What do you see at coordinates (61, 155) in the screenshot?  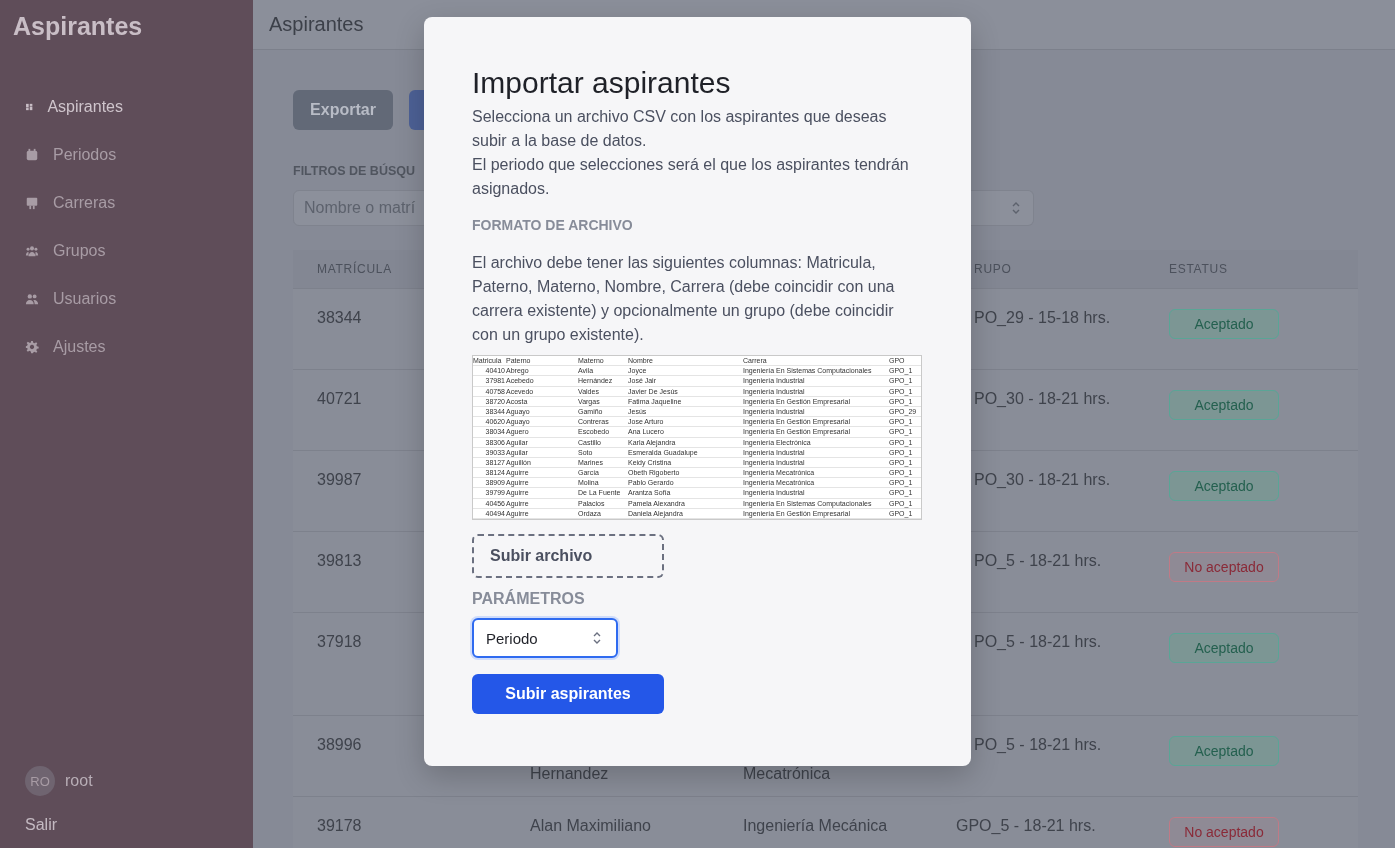 I see `sidebar-item: Periodos` at bounding box center [61, 155].